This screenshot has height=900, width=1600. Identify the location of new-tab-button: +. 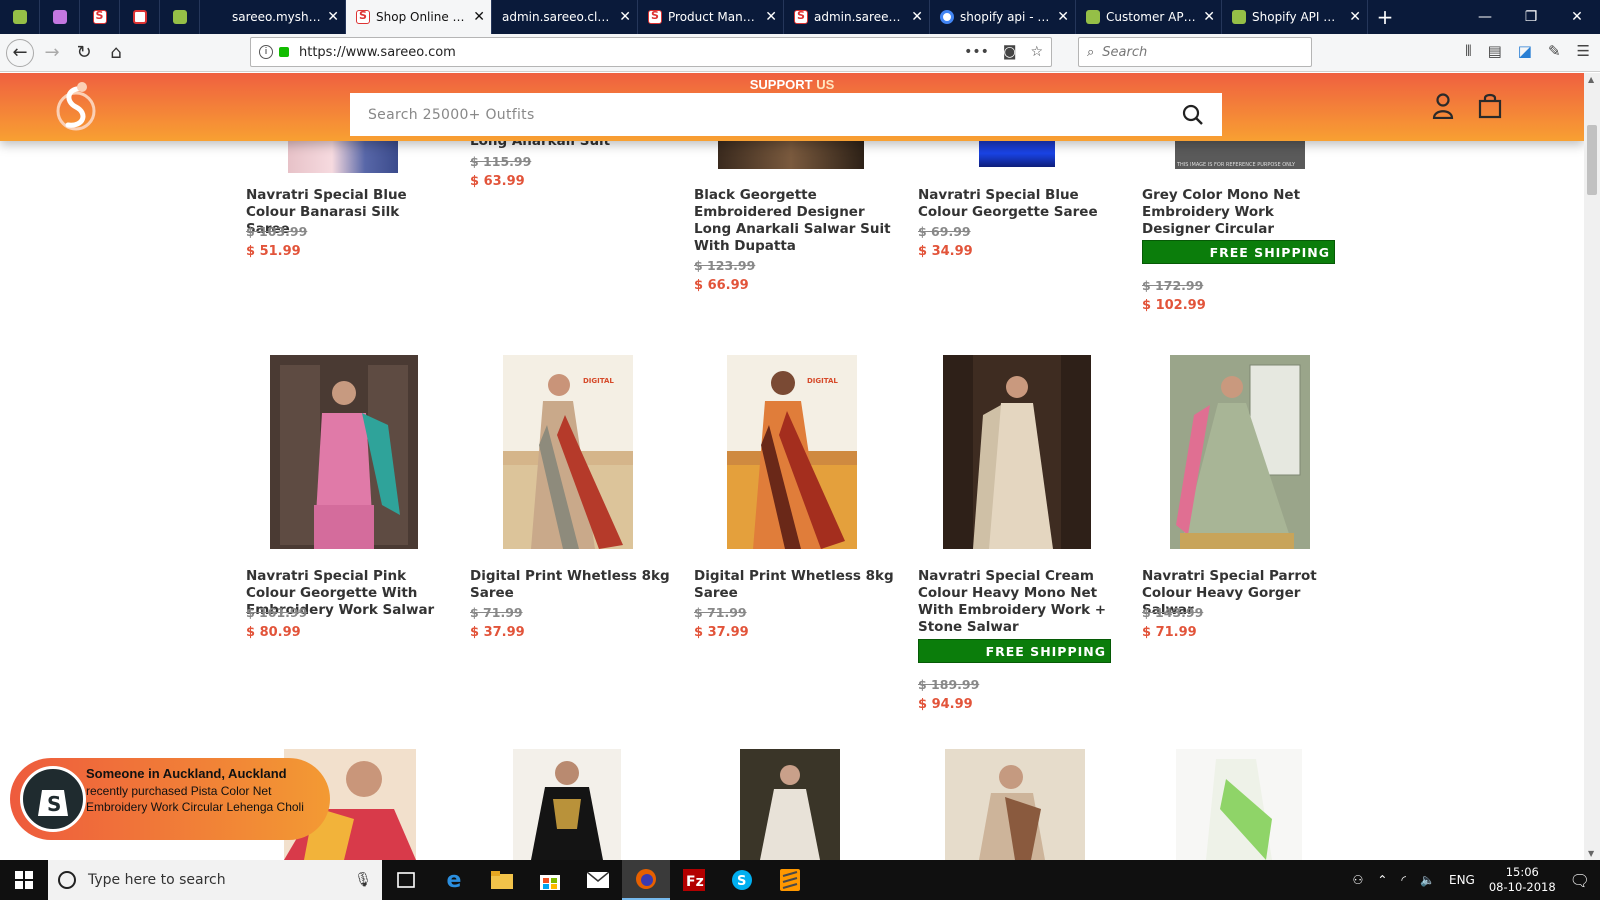
(1385, 17).